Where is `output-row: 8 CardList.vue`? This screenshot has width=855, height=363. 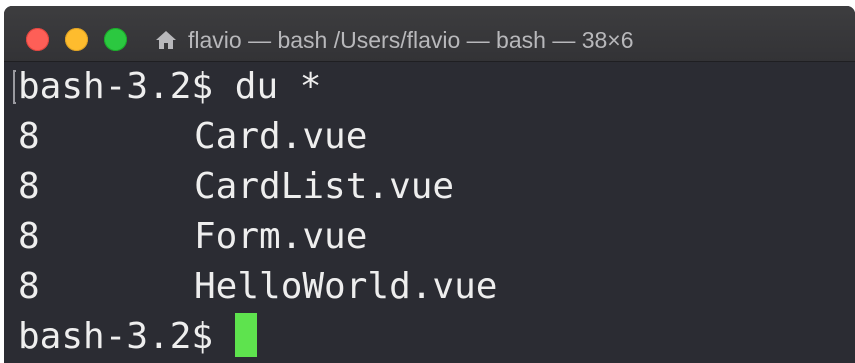 output-row: 8 CardList.vue is located at coordinates (236, 187).